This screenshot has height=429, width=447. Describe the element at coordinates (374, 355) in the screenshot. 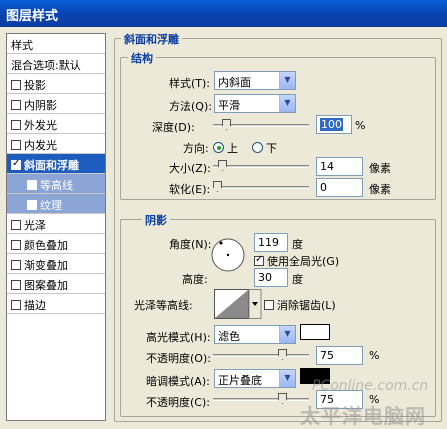

I see `highlight-opacity-unit: %` at that location.